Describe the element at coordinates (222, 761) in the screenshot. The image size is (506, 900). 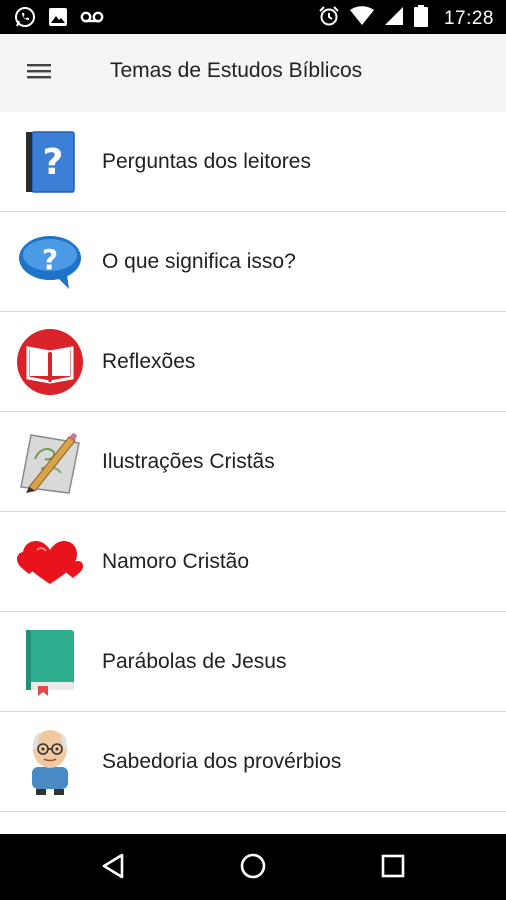
I see `list-item-label: Sabedoria dos provérbios` at that location.